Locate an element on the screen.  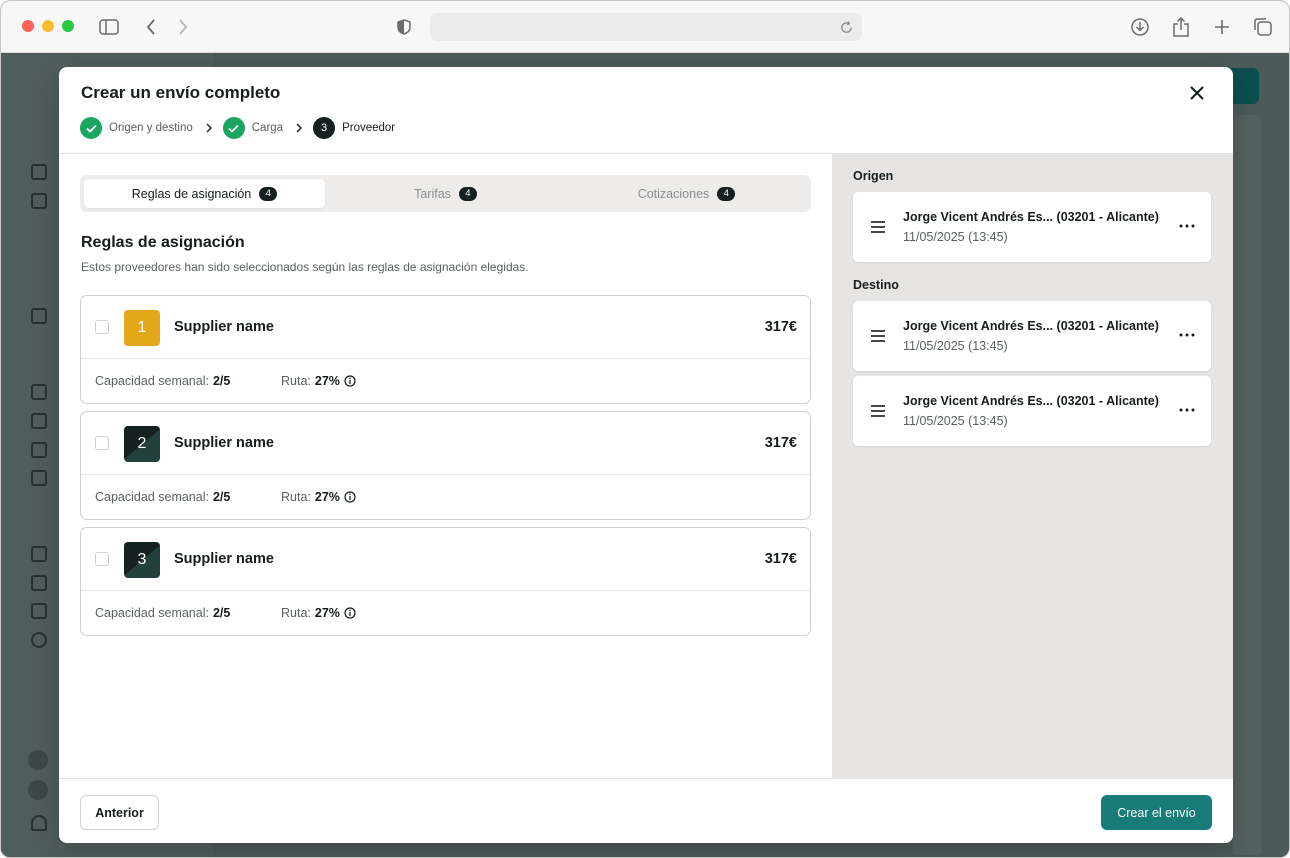
modal-title: Crear un envío completo is located at coordinates (181, 92).